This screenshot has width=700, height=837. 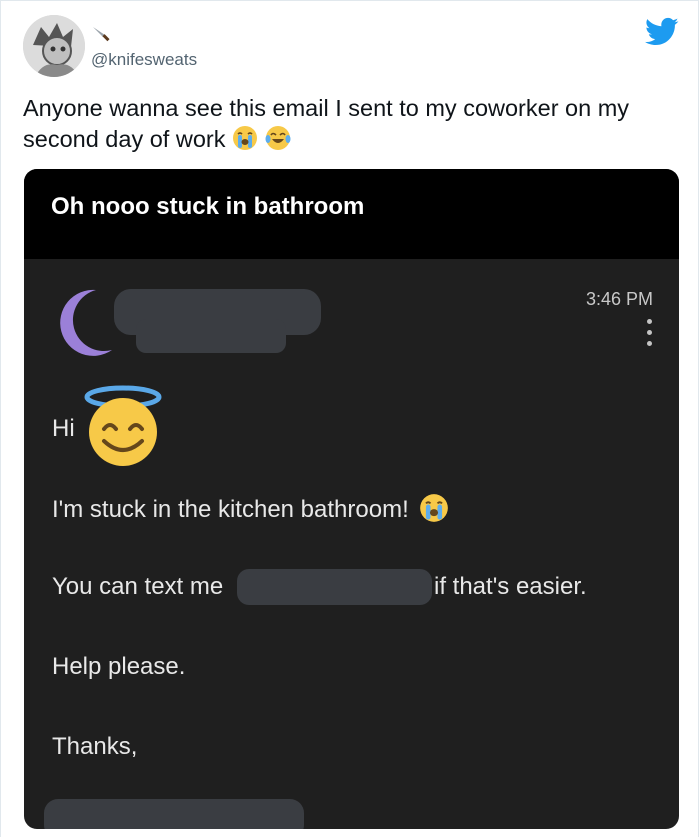 What do you see at coordinates (119, 666) in the screenshot?
I see `email-line-help: Help please.` at bounding box center [119, 666].